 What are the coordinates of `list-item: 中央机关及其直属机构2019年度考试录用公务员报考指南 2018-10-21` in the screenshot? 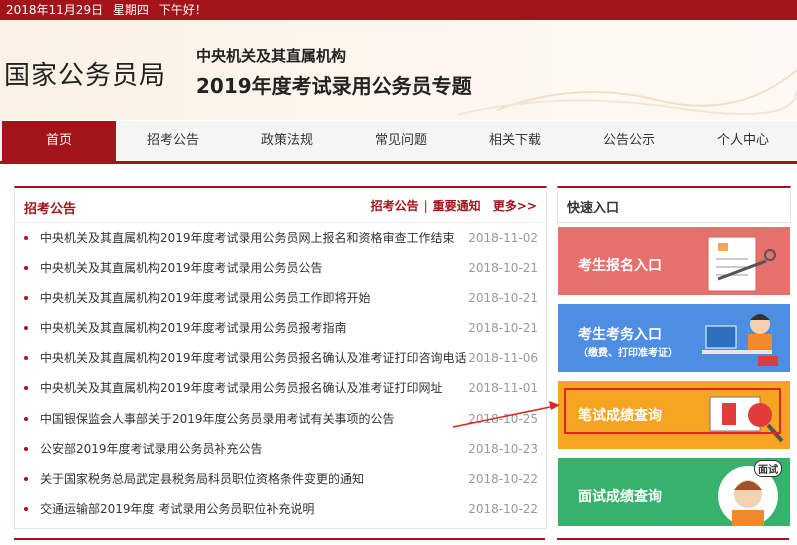 It's located at (280, 328).